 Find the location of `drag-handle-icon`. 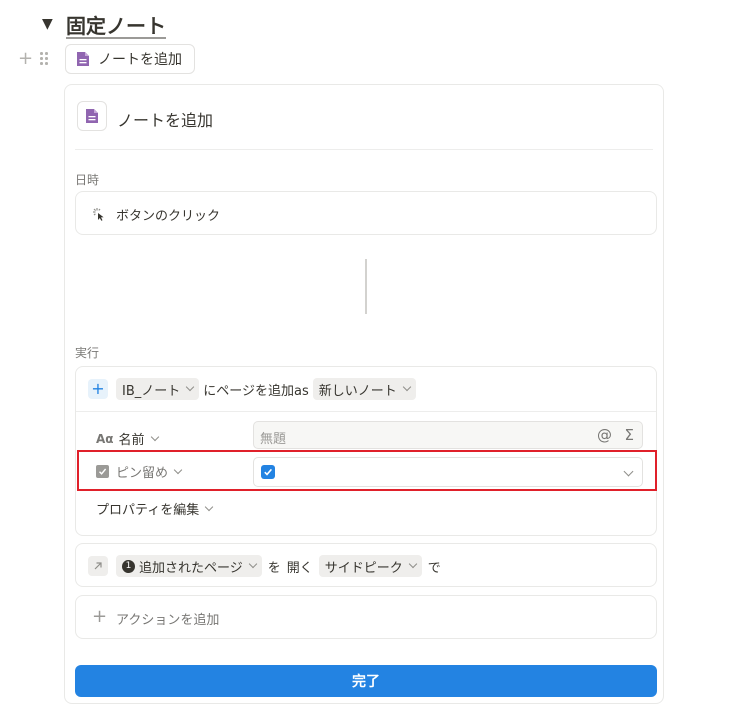

drag-handle-icon is located at coordinates (45, 59).